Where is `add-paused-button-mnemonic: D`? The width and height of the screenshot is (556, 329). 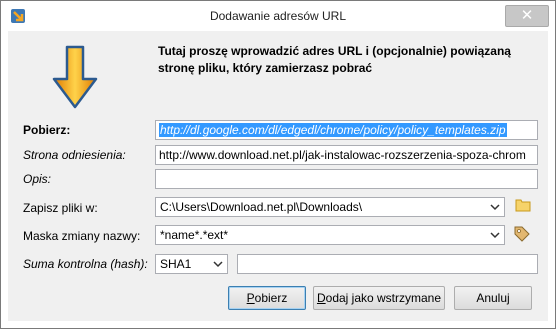 add-paused-button-mnemonic: D is located at coordinates (321, 298).